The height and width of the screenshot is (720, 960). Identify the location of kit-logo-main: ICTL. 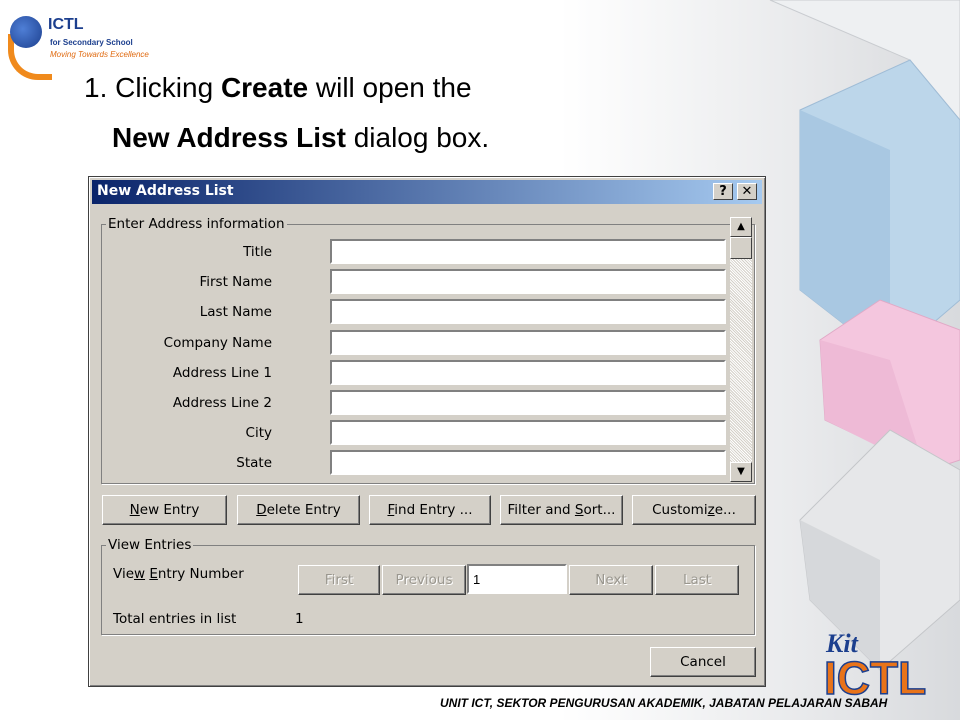
(875, 676).